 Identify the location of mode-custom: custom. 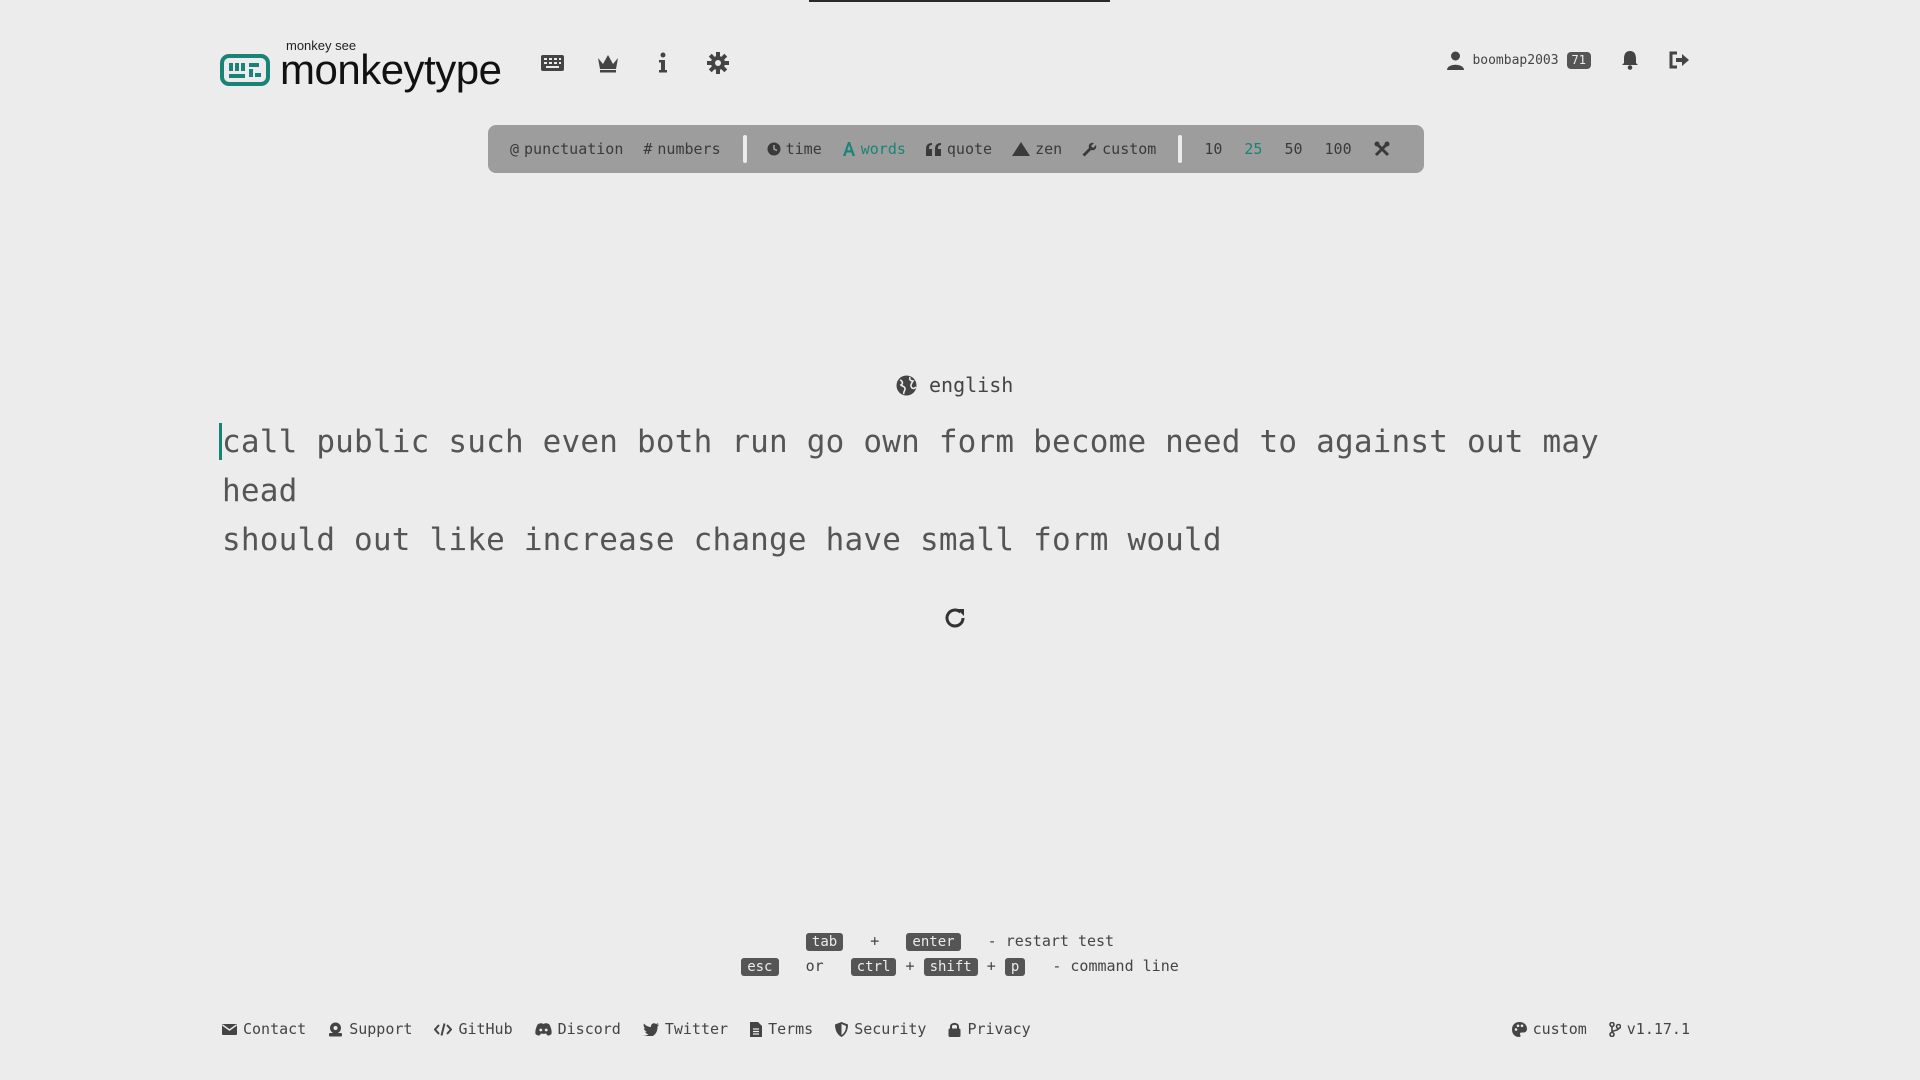
(1119, 149).